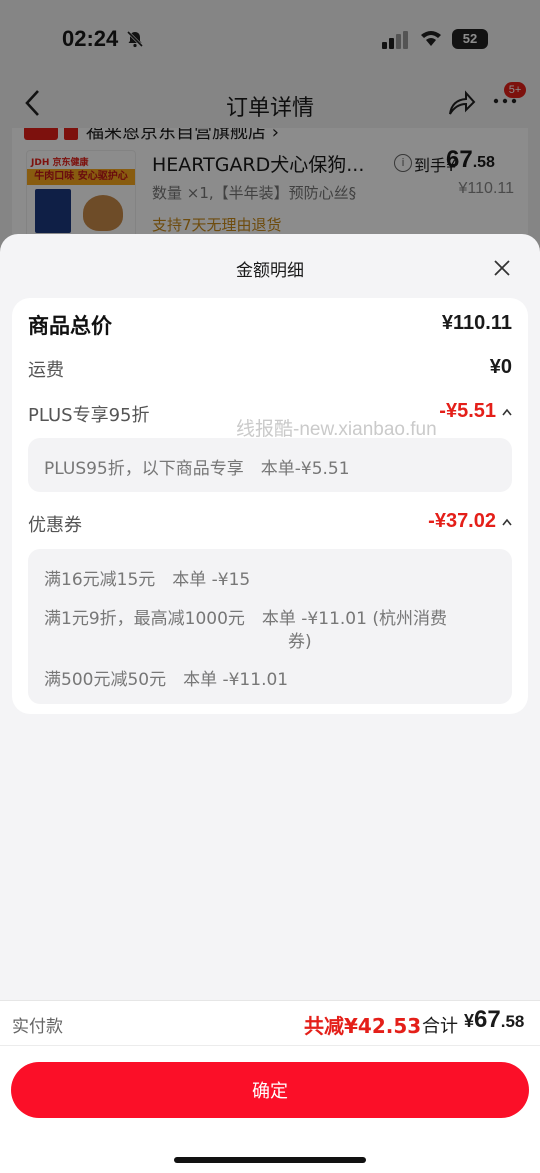 This screenshot has height=1173, width=540. What do you see at coordinates (502, 268) in the screenshot?
I see `close-icon` at bounding box center [502, 268].